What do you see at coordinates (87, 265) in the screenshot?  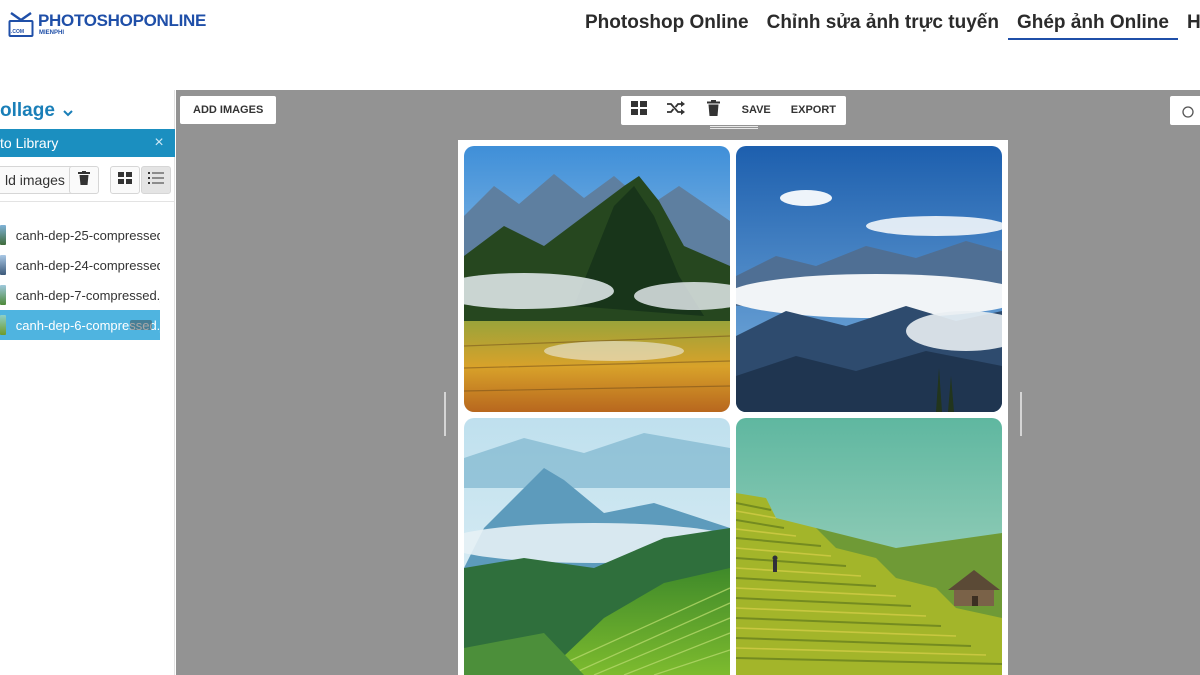 I see `file-name: canh-dep-24-compressed.jp` at bounding box center [87, 265].